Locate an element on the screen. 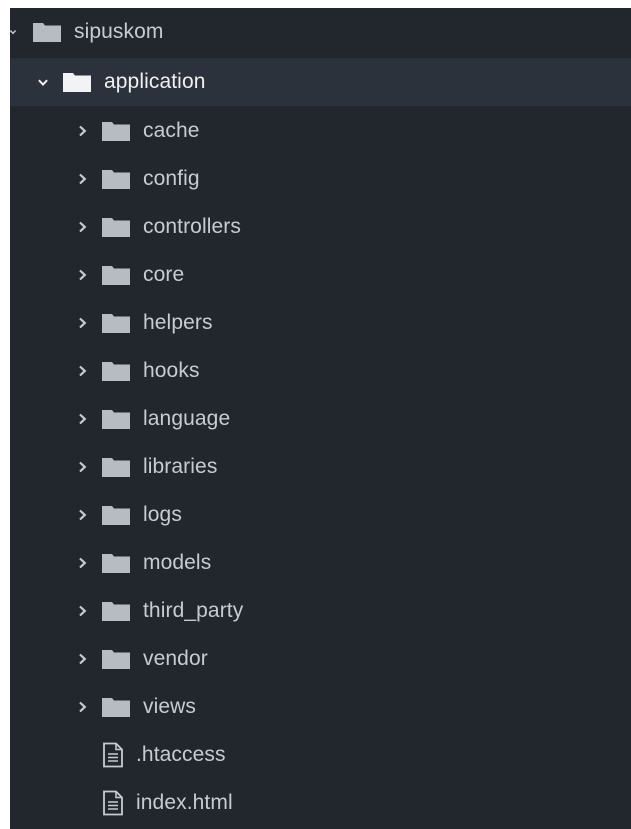 The image size is (631, 829). tree-item-label: hooks is located at coordinates (171, 370).